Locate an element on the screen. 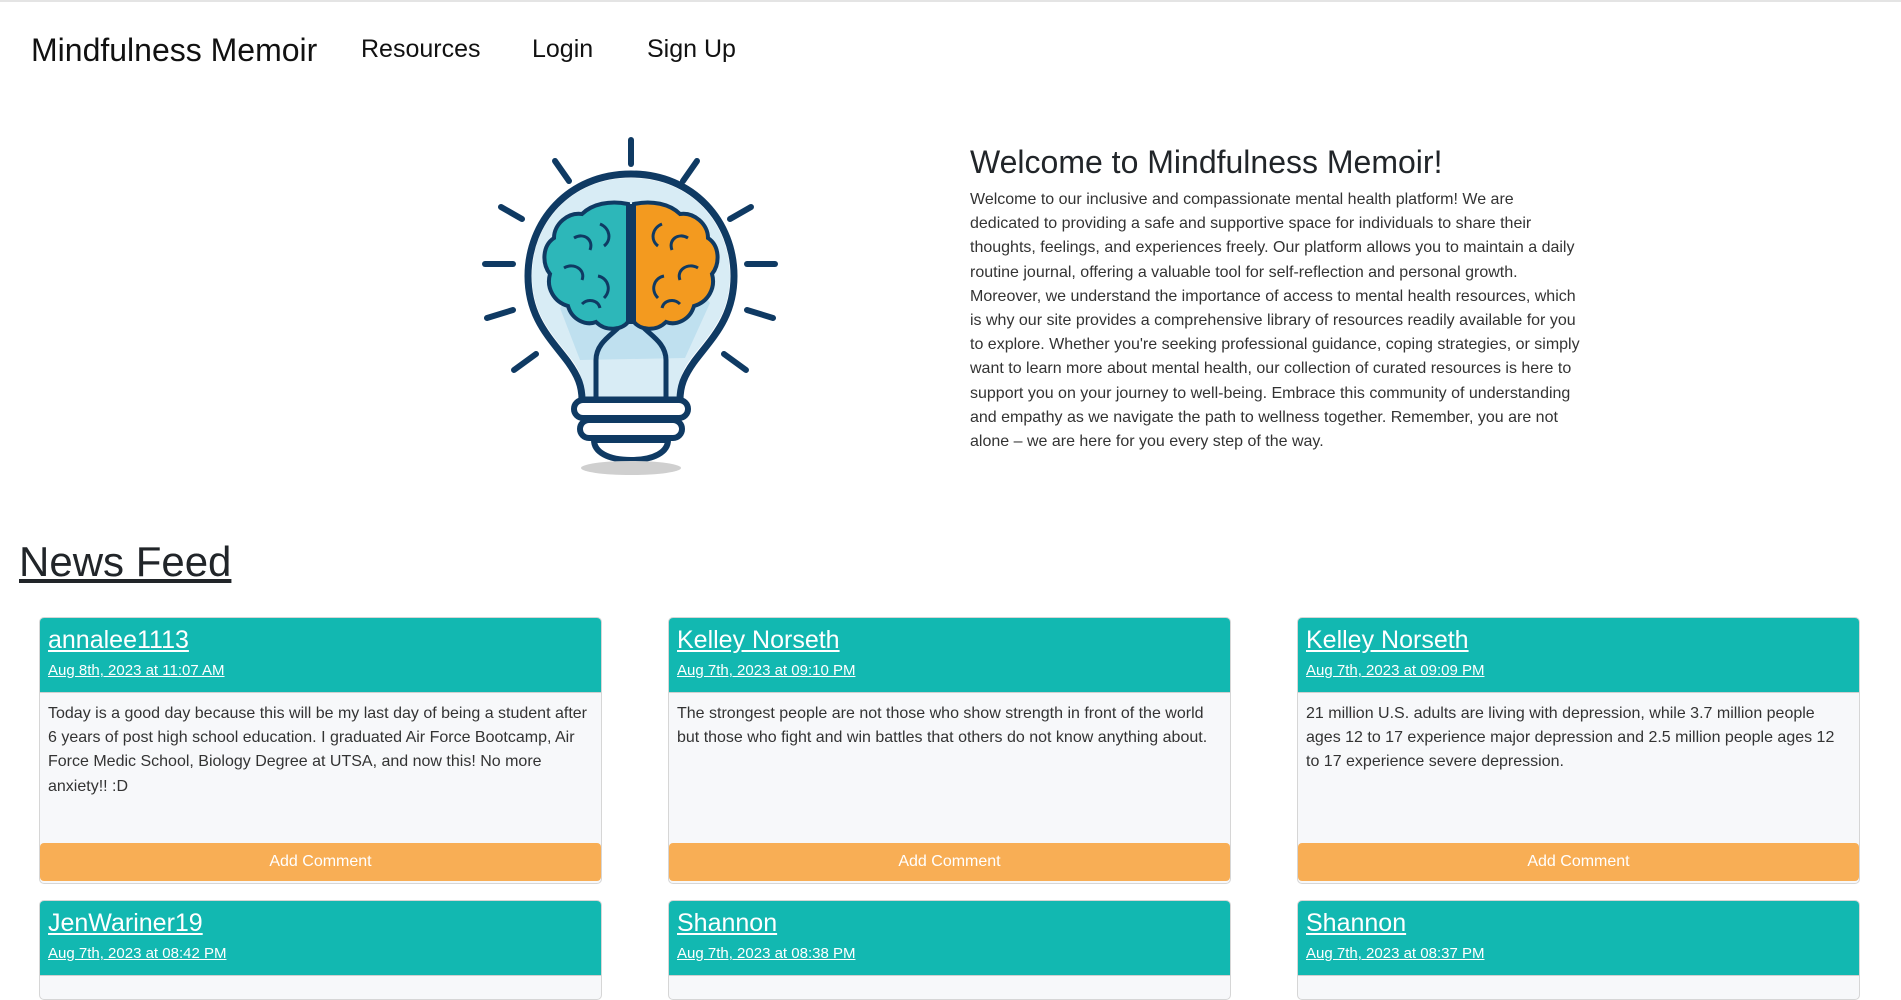 The width and height of the screenshot is (1901, 1000). post-username-link: JenWariner19 is located at coordinates (125, 923).